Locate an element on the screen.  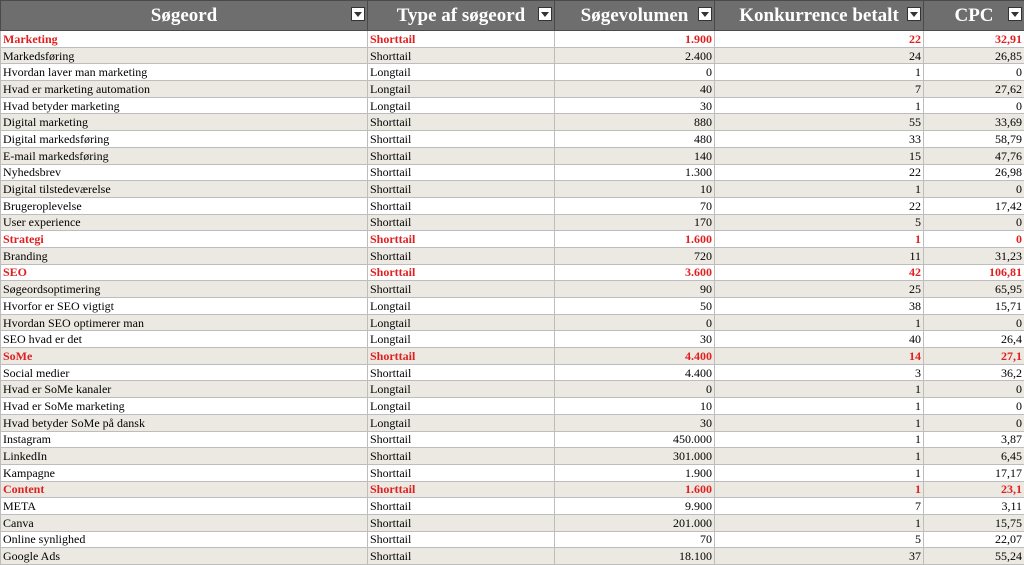
cell-volume: 170 is located at coordinates (635, 222).